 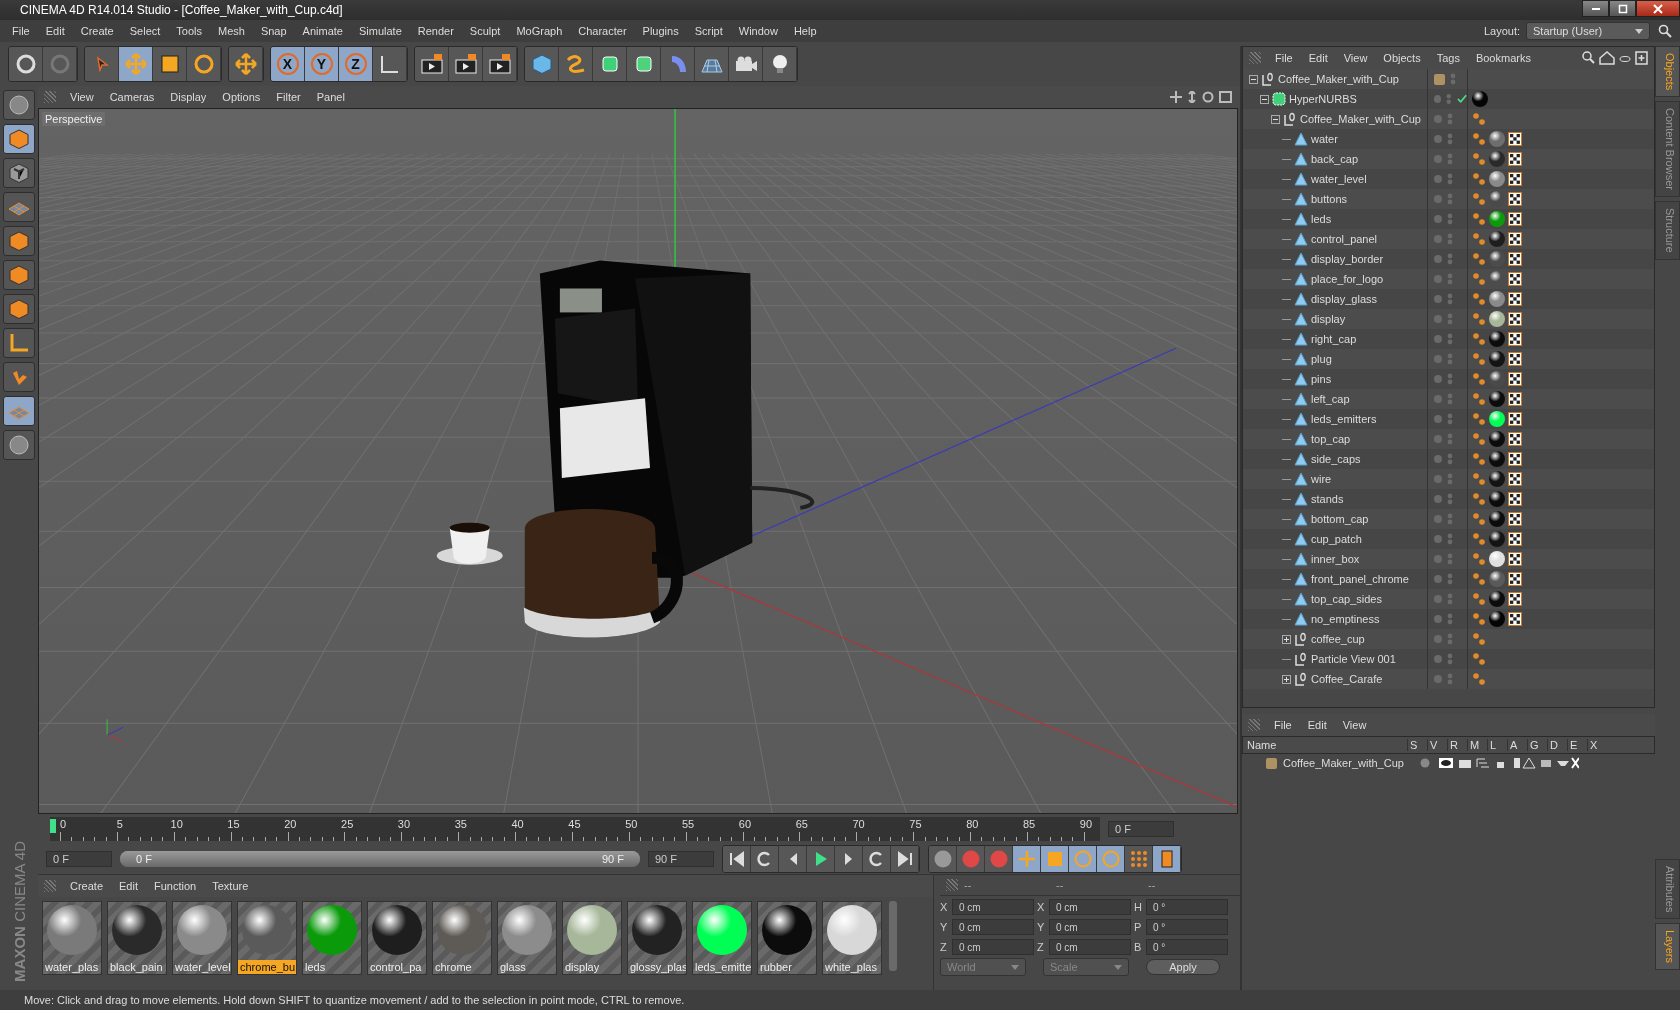 I want to click on maximize-button, so click(x=1622, y=8).